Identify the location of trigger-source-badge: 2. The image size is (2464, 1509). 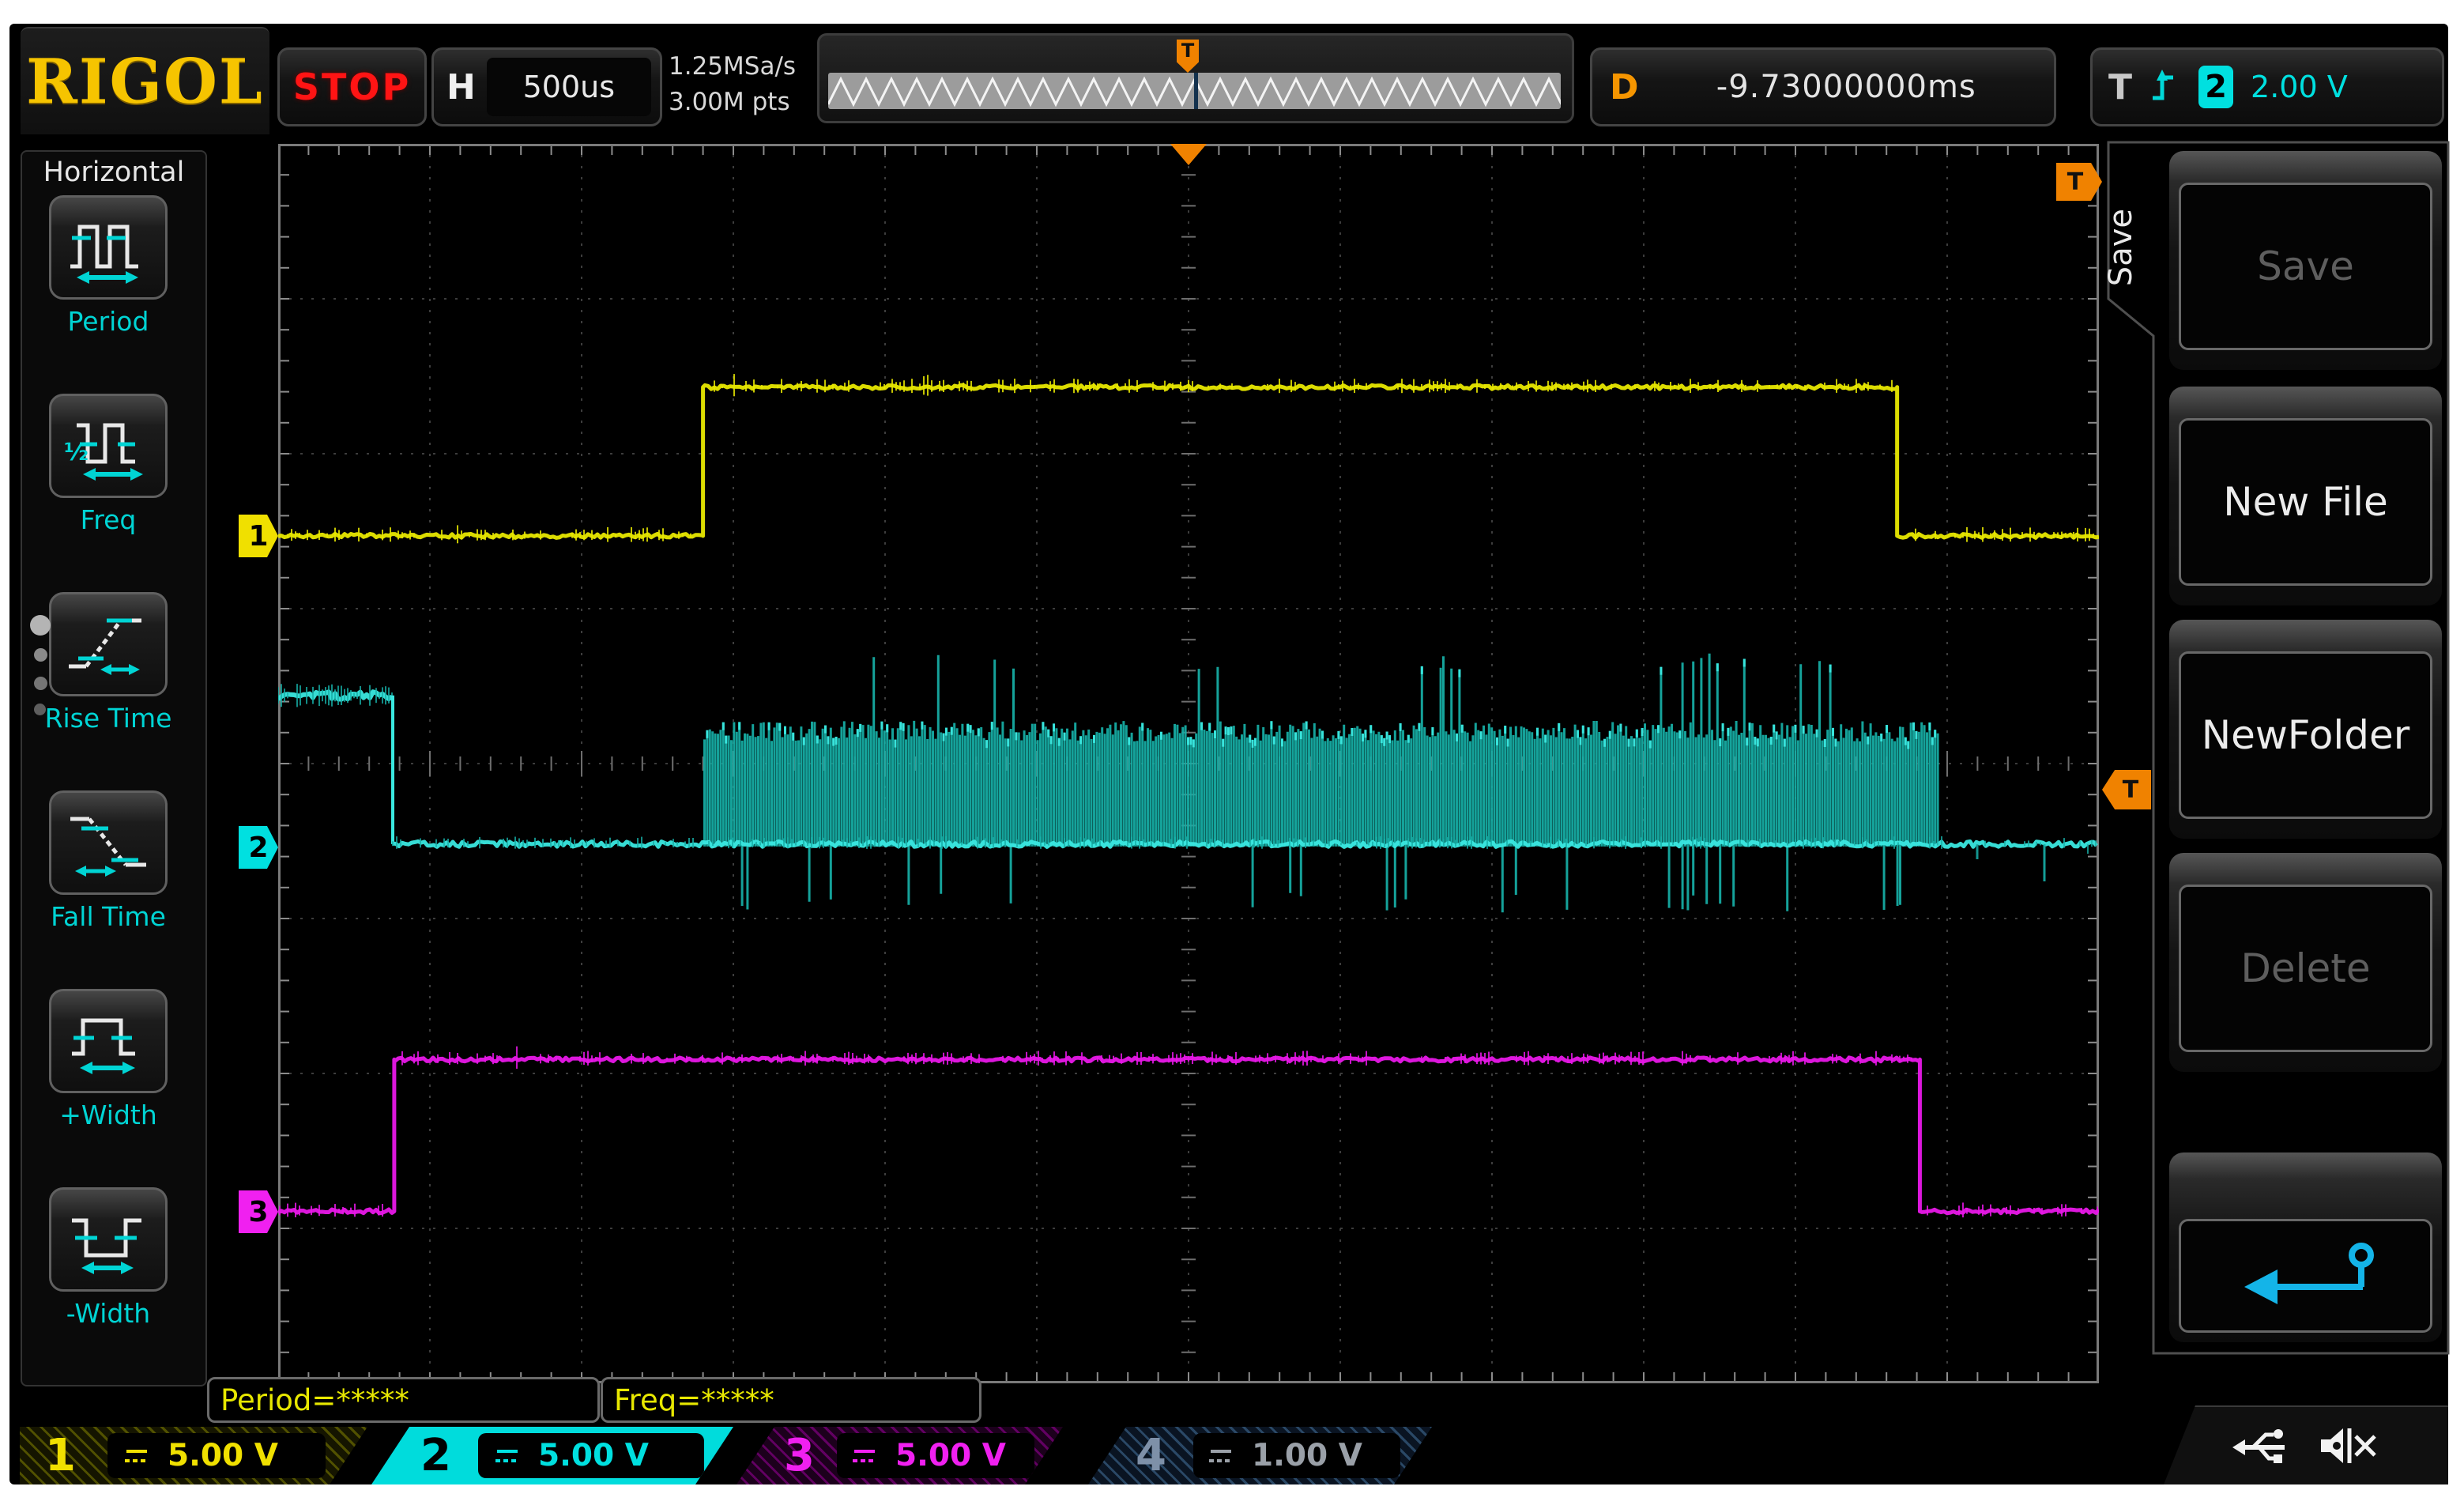
(2216, 87).